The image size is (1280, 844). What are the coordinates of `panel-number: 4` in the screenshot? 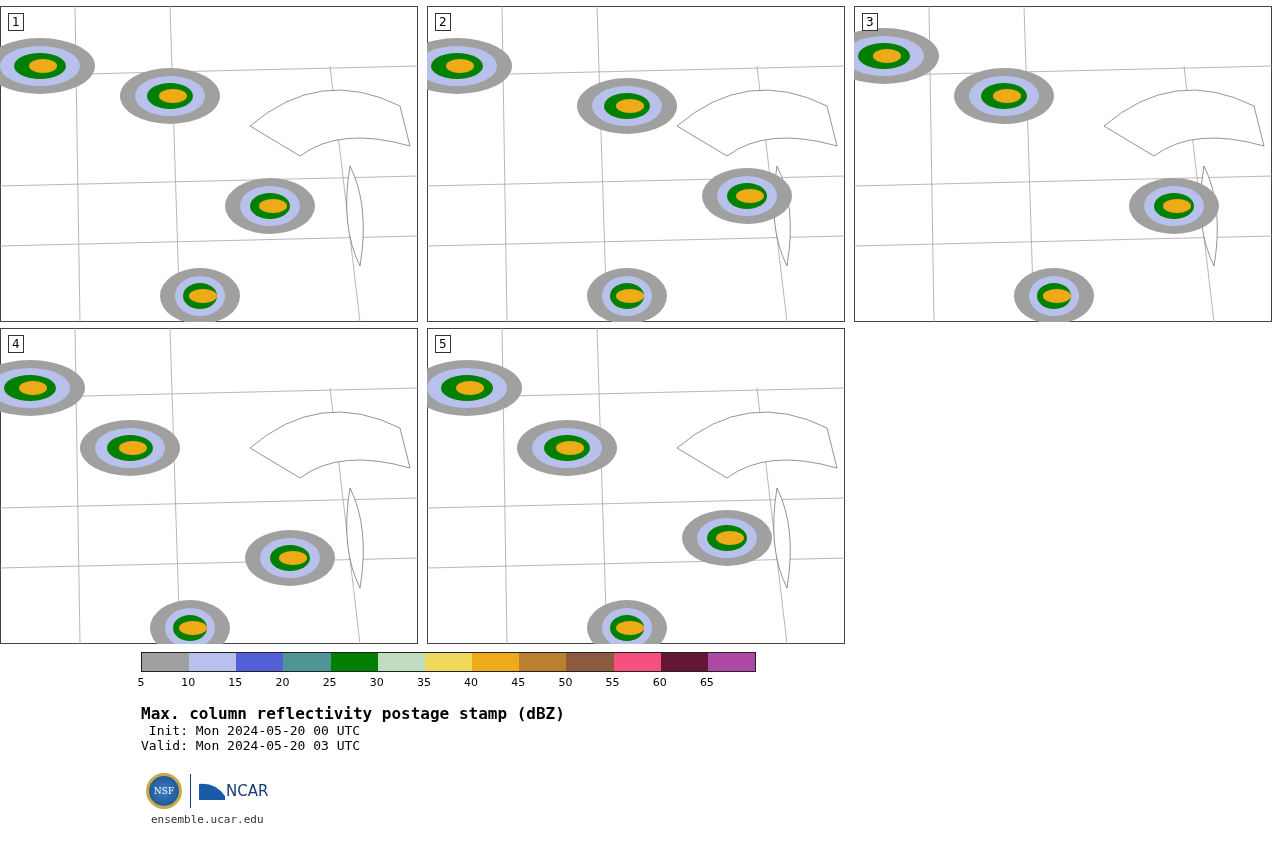 It's located at (16, 344).